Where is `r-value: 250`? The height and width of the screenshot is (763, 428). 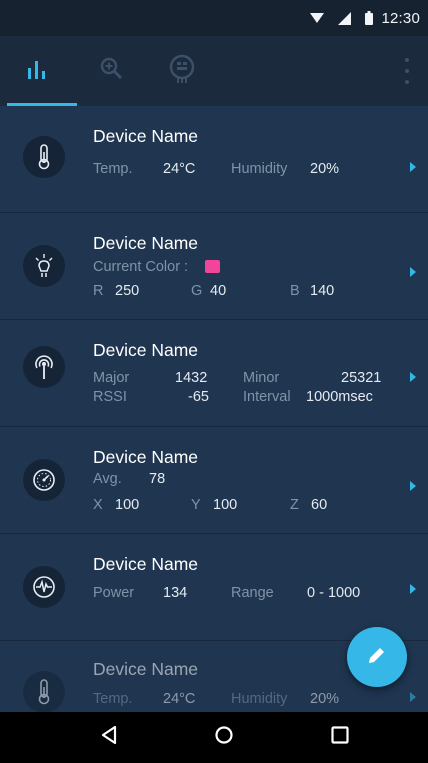
r-value: 250 is located at coordinates (127, 291).